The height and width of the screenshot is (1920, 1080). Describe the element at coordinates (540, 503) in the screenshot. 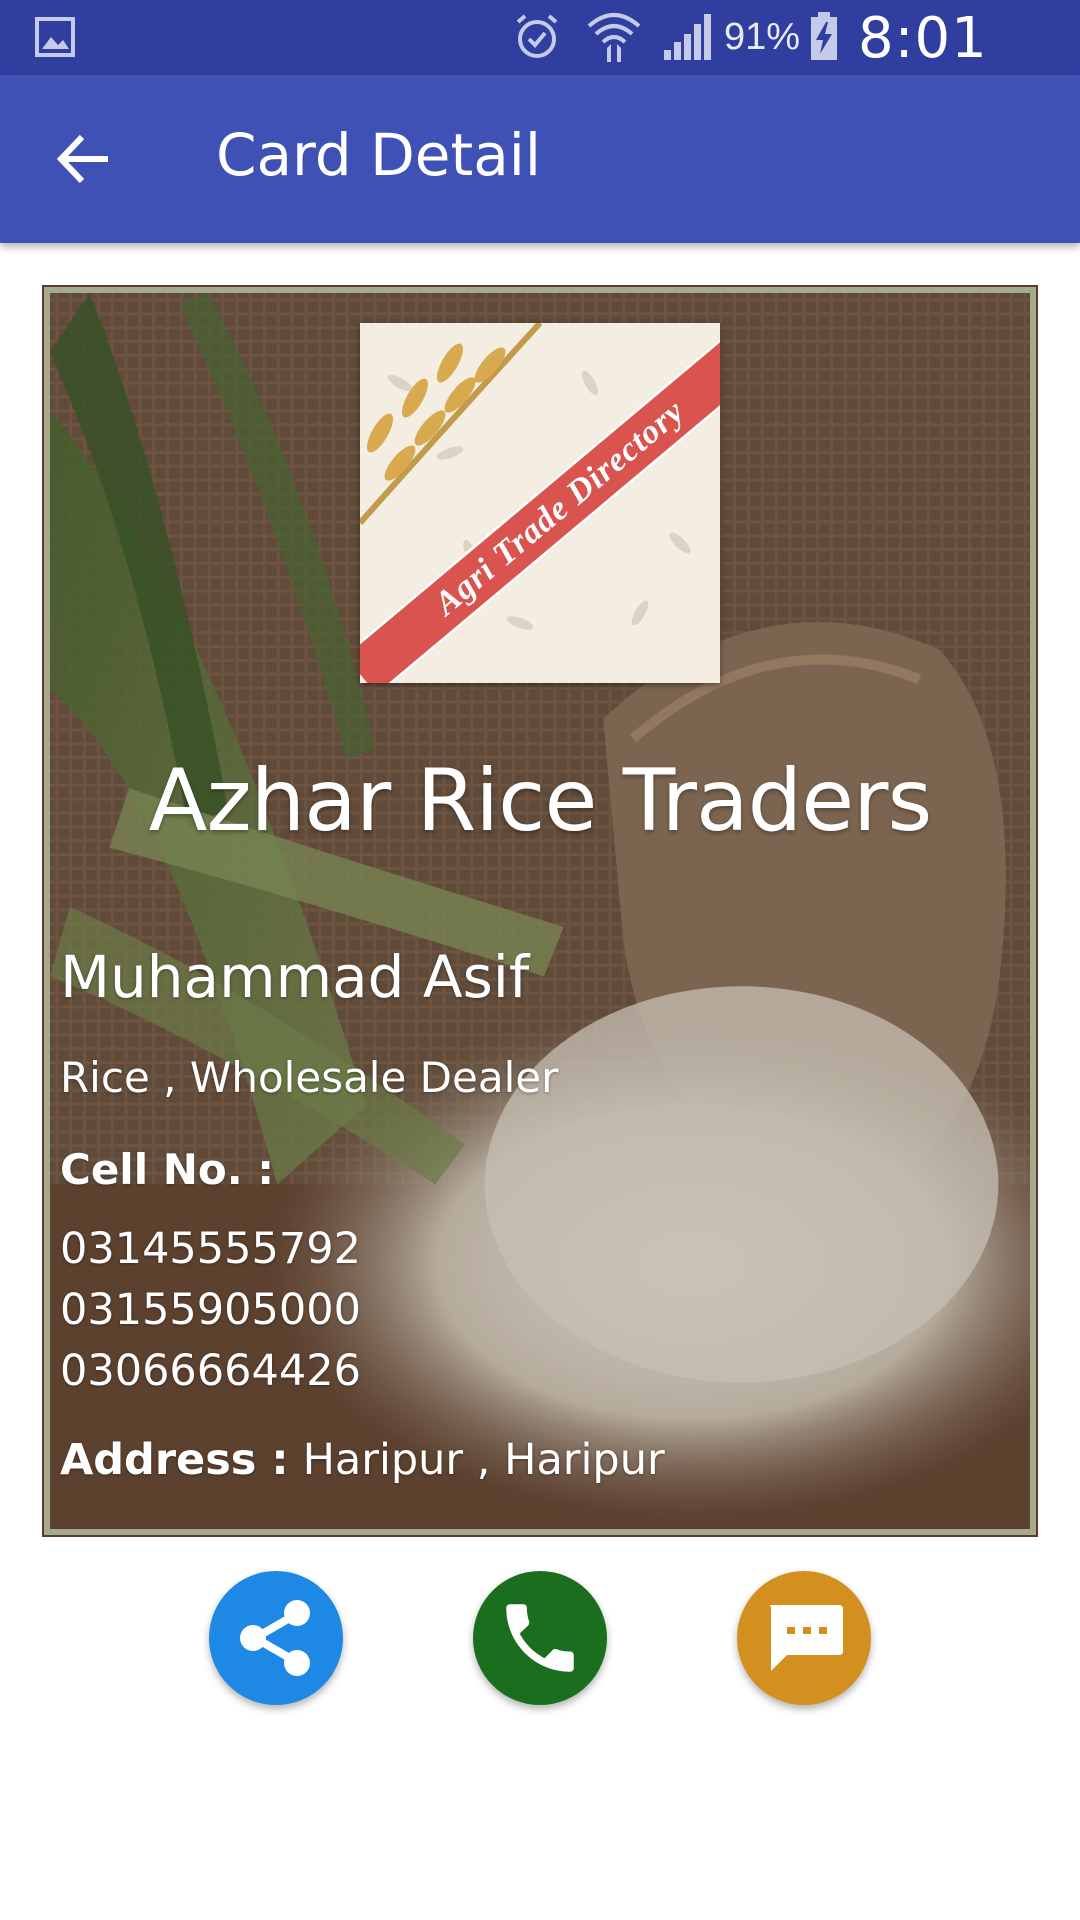

I see `directory-logo: Agri Trade Directory` at that location.